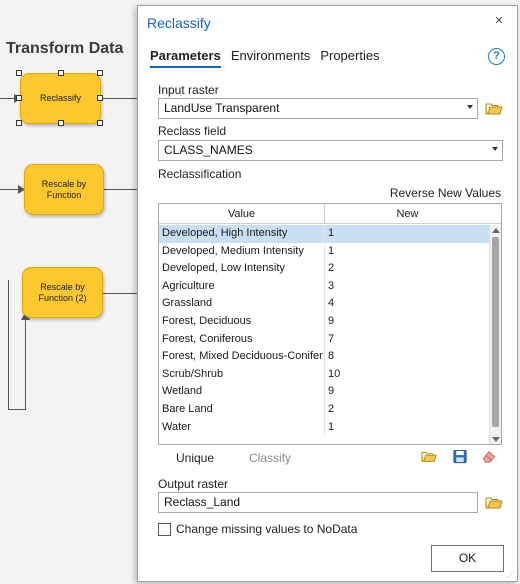  I want to click on cell-value: Wetland, so click(242, 392).